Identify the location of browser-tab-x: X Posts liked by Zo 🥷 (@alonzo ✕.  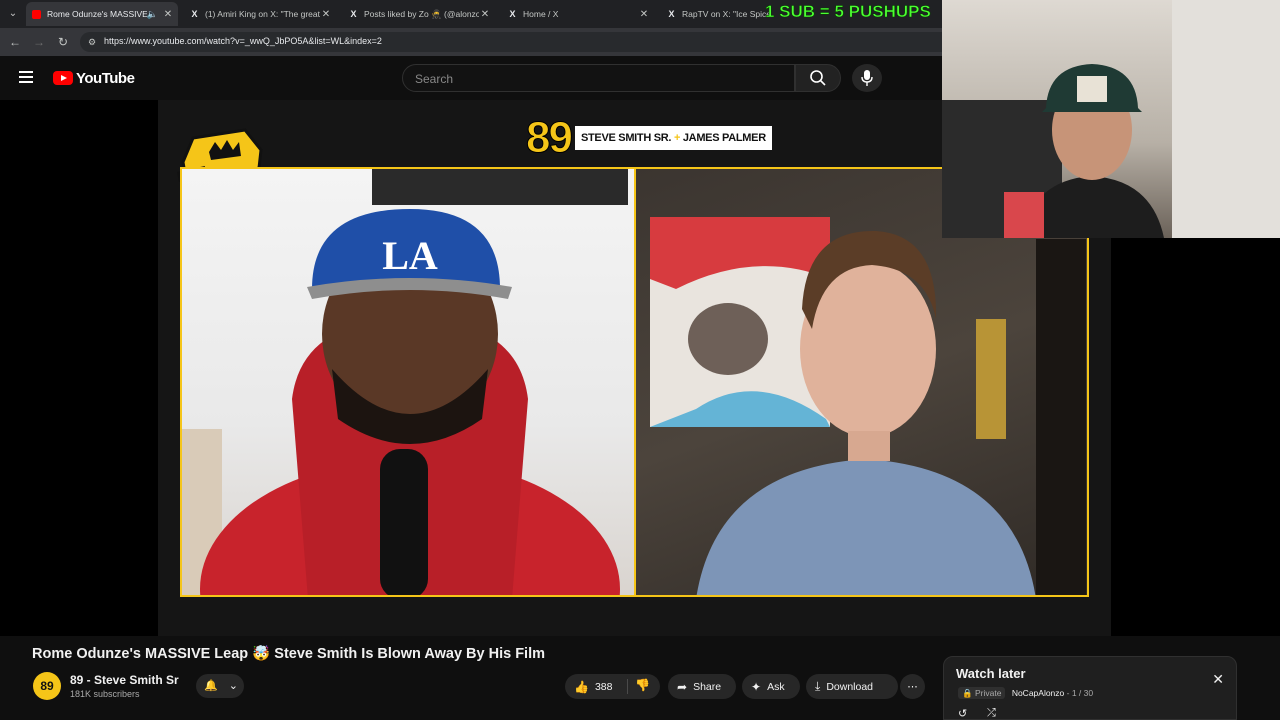
(419, 14).